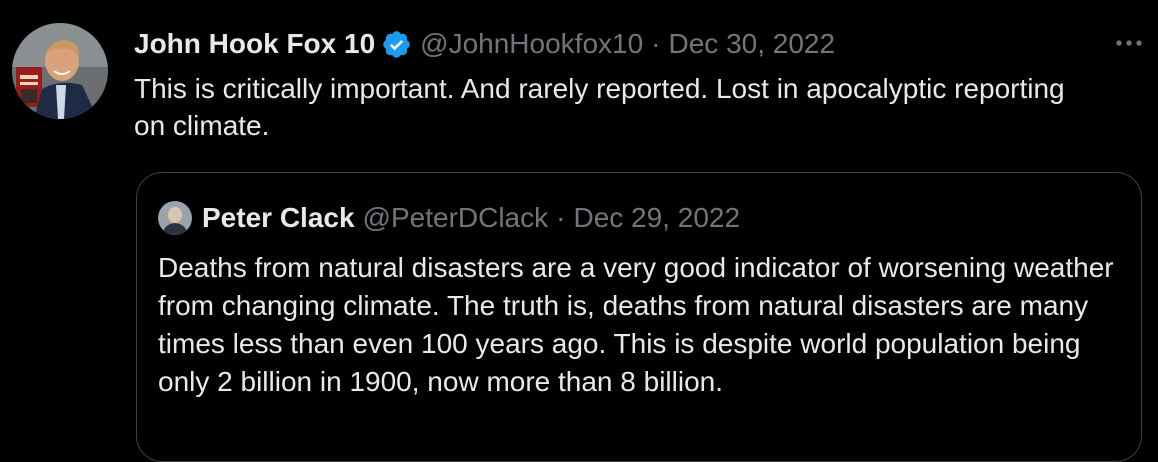 The width and height of the screenshot is (1158, 462). What do you see at coordinates (752, 44) in the screenshot?
I see `tweet-date: Dec 30, 2022` at bounding box center [752, 44].